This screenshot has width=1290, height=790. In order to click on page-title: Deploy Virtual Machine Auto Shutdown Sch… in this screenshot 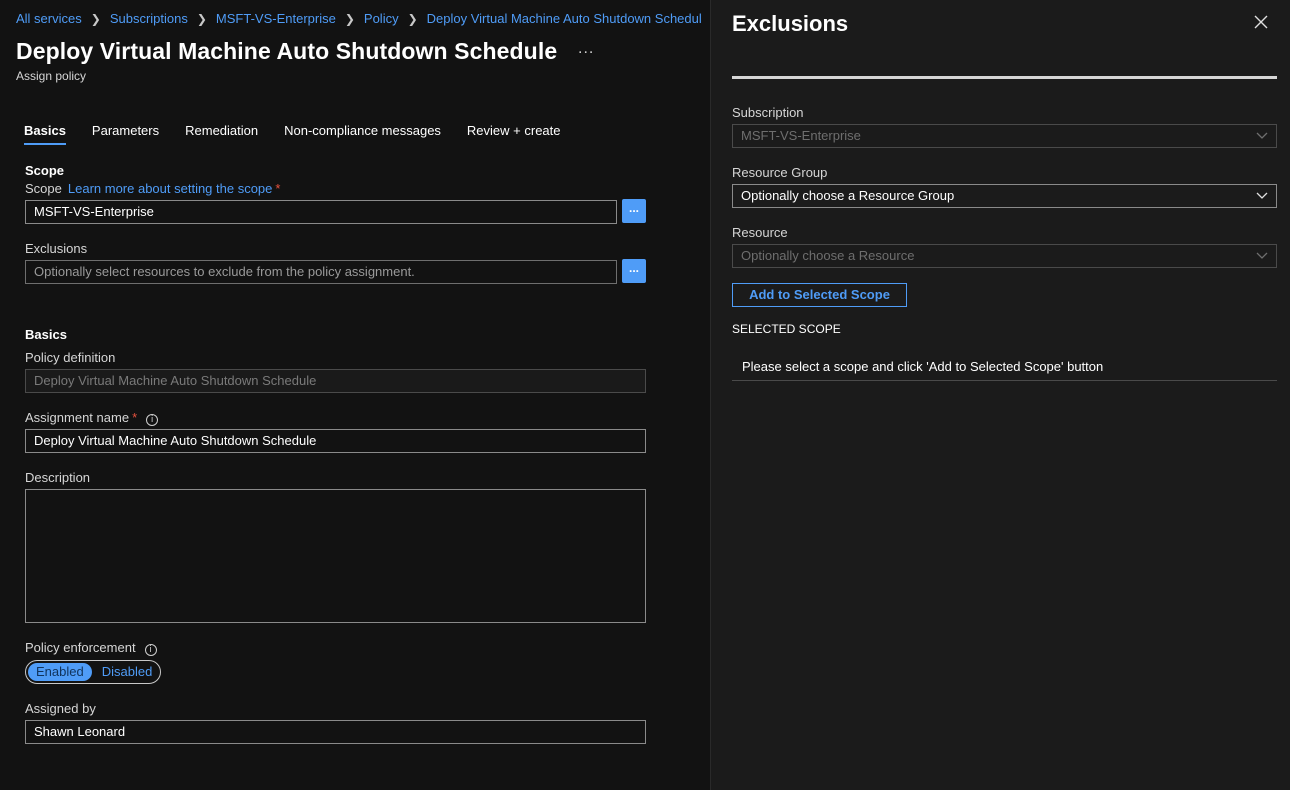, I will do `click(287, 51)`.